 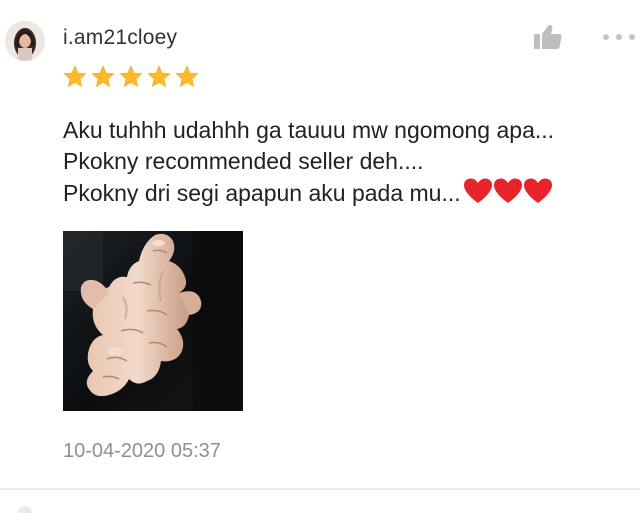 I want to click on reviewer-username: i.am21cloey, so click(x=120, y=38).